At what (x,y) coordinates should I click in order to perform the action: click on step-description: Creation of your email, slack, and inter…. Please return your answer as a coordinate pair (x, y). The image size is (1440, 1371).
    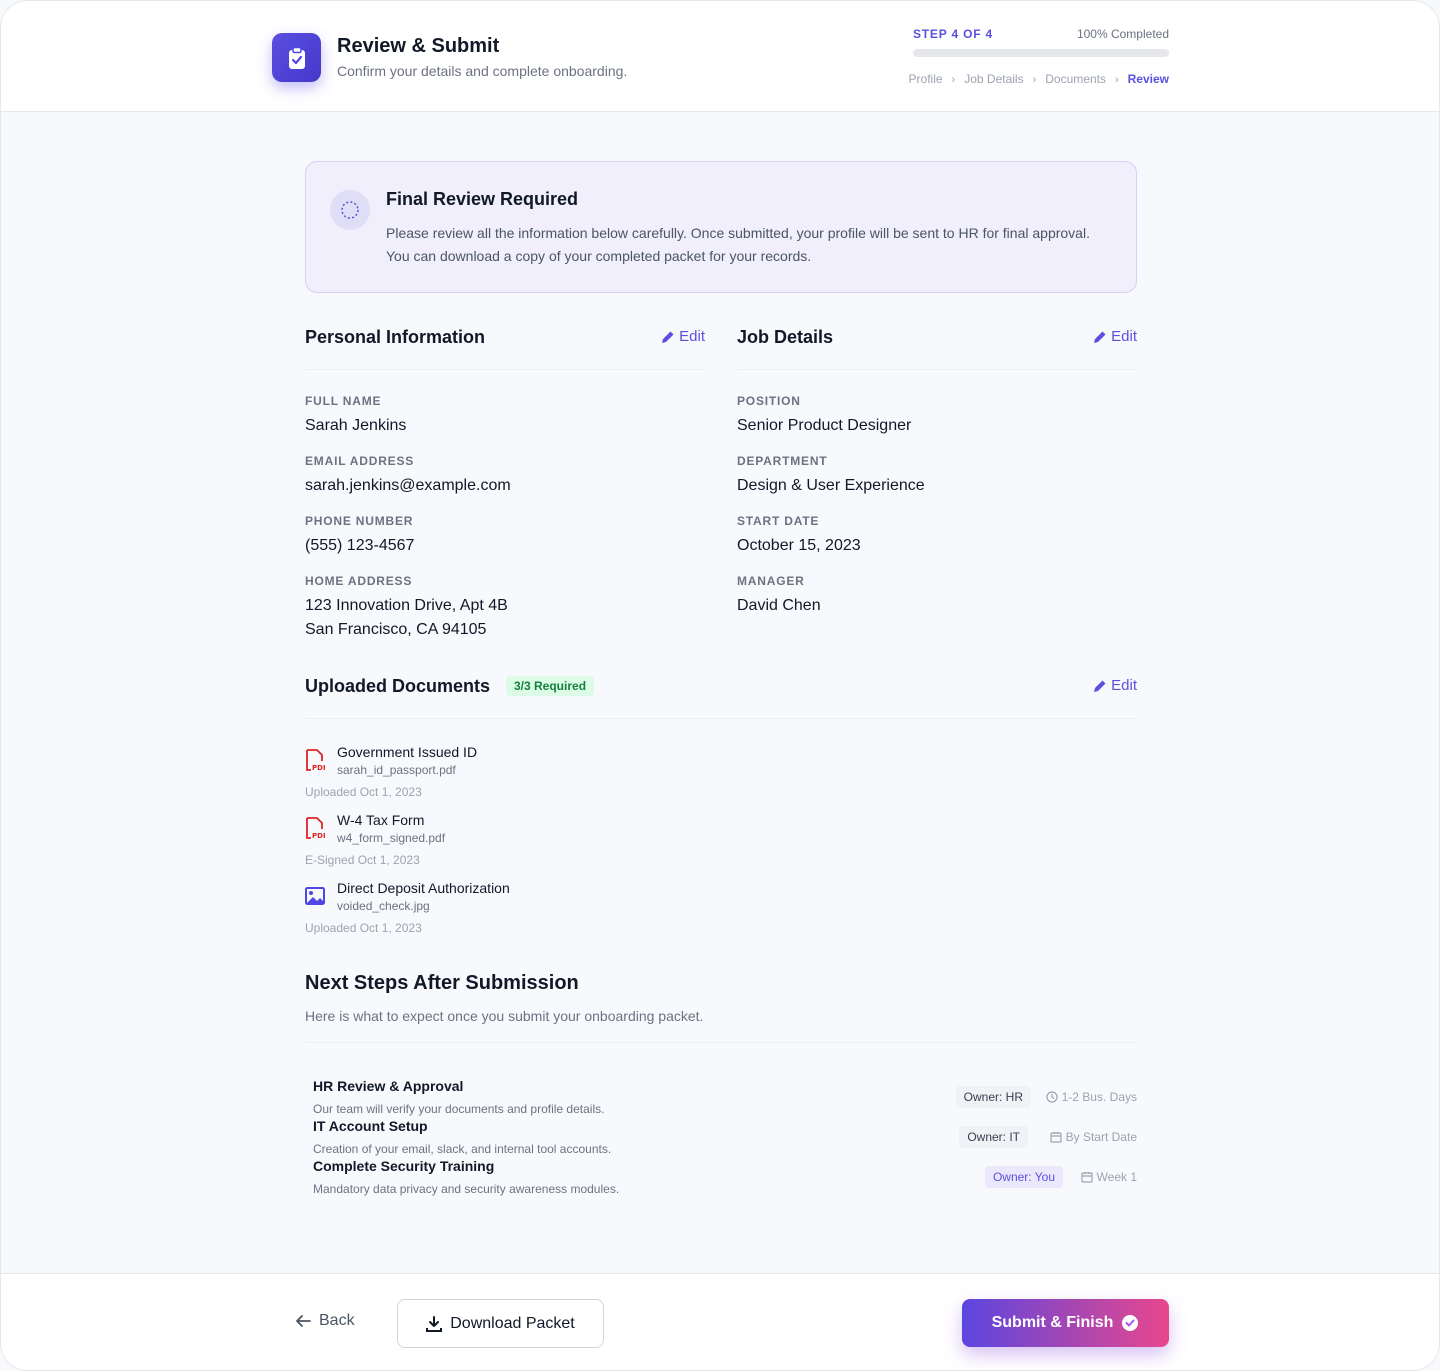
    Looking at the image, I should click on (462, 1149).